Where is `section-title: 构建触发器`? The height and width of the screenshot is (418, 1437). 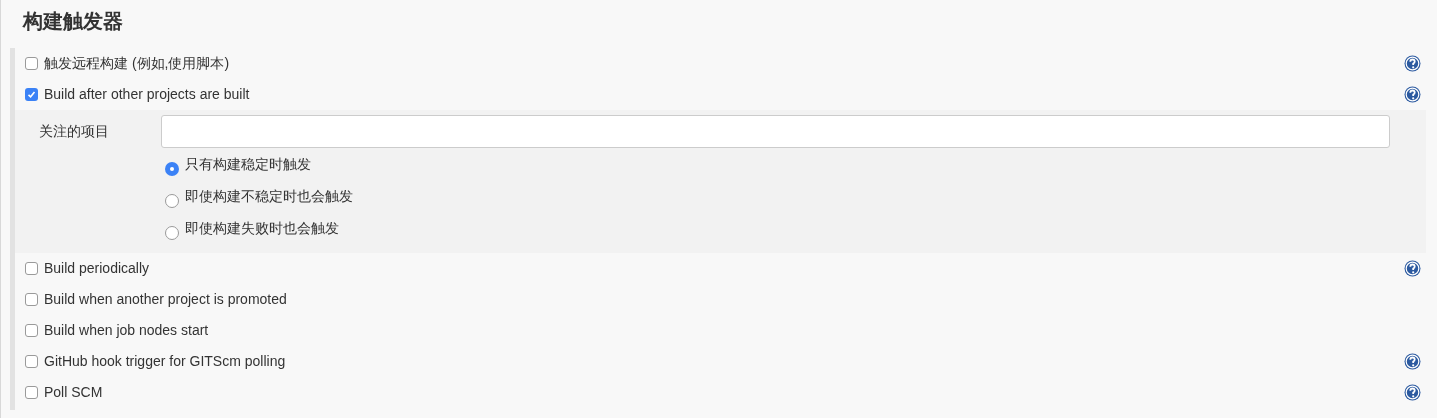 section-title: 构建触发器 is located at coordinates (72, 21).